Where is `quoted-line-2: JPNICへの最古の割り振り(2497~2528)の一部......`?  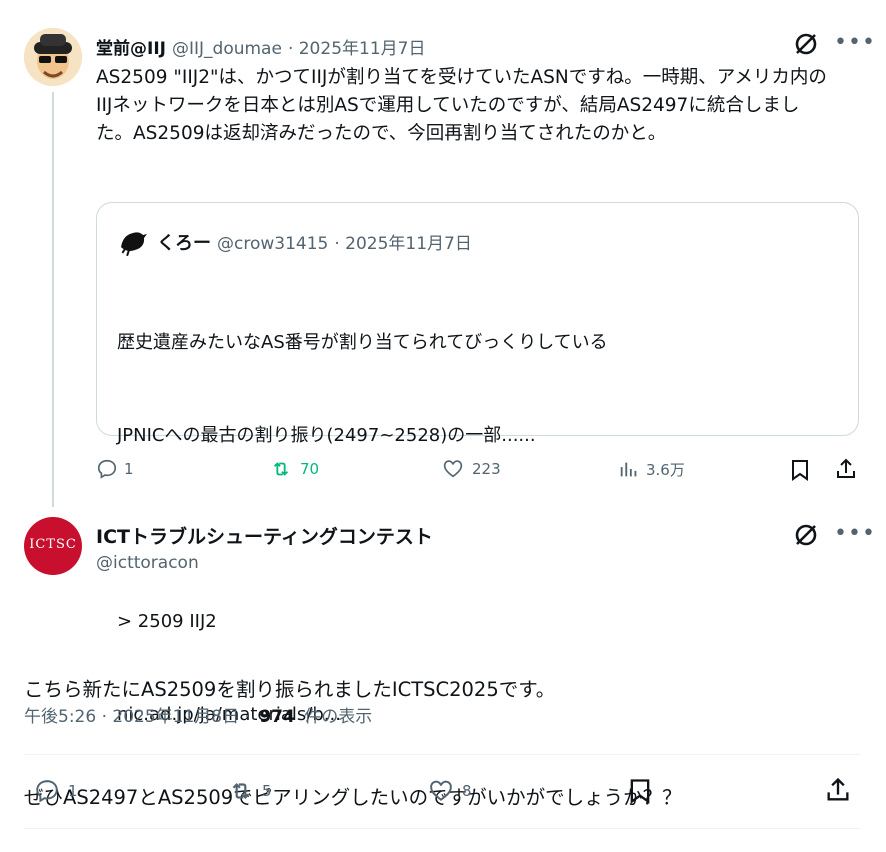 quoted-line-2: JPNICへの最古の割り振り(2497~2528)の一部...... is located at coordinates (326, 435).